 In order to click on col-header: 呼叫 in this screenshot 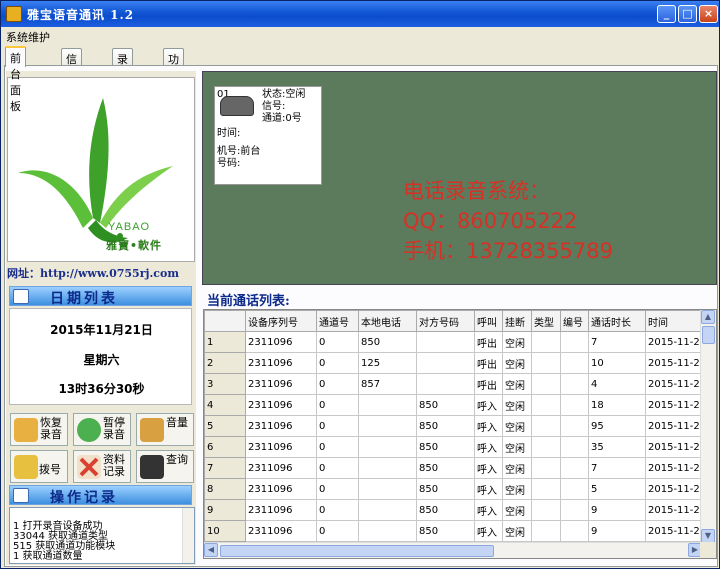, I will do `click(488, 321)`.